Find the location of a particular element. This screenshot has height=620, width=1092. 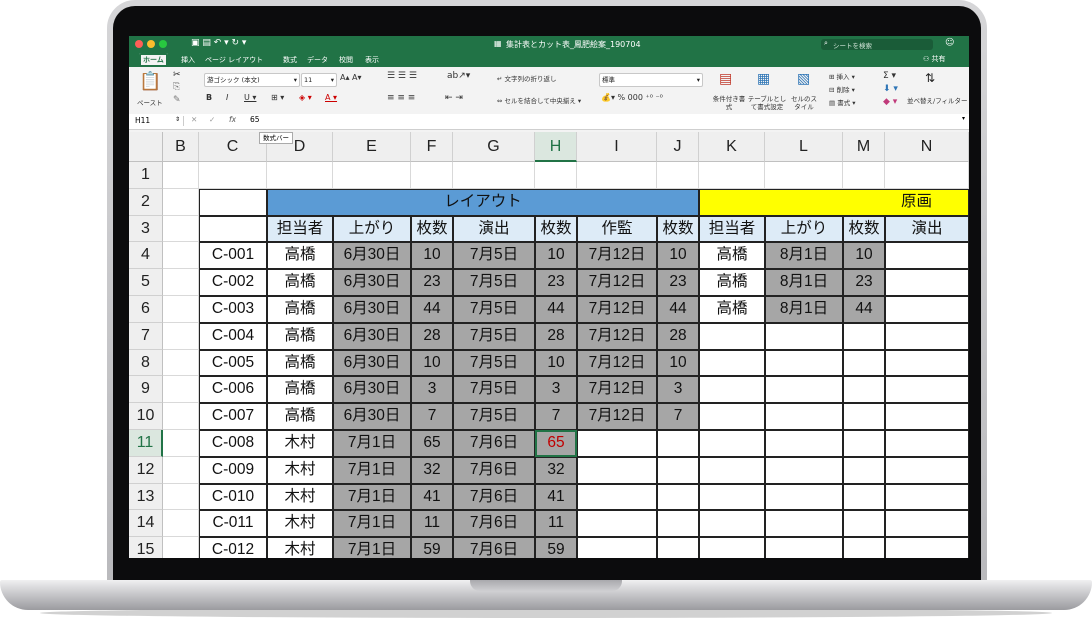

row-header-13: 13 is located at coordinates (146, 497).